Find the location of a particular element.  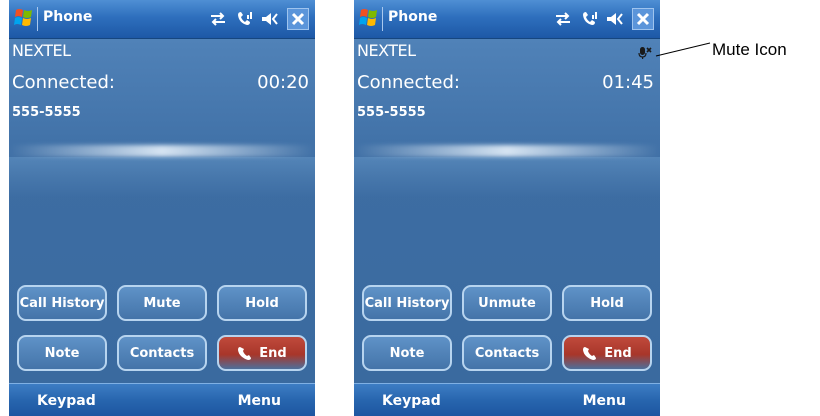

unmute-button: Unmute is located at coordinates (507, 303).